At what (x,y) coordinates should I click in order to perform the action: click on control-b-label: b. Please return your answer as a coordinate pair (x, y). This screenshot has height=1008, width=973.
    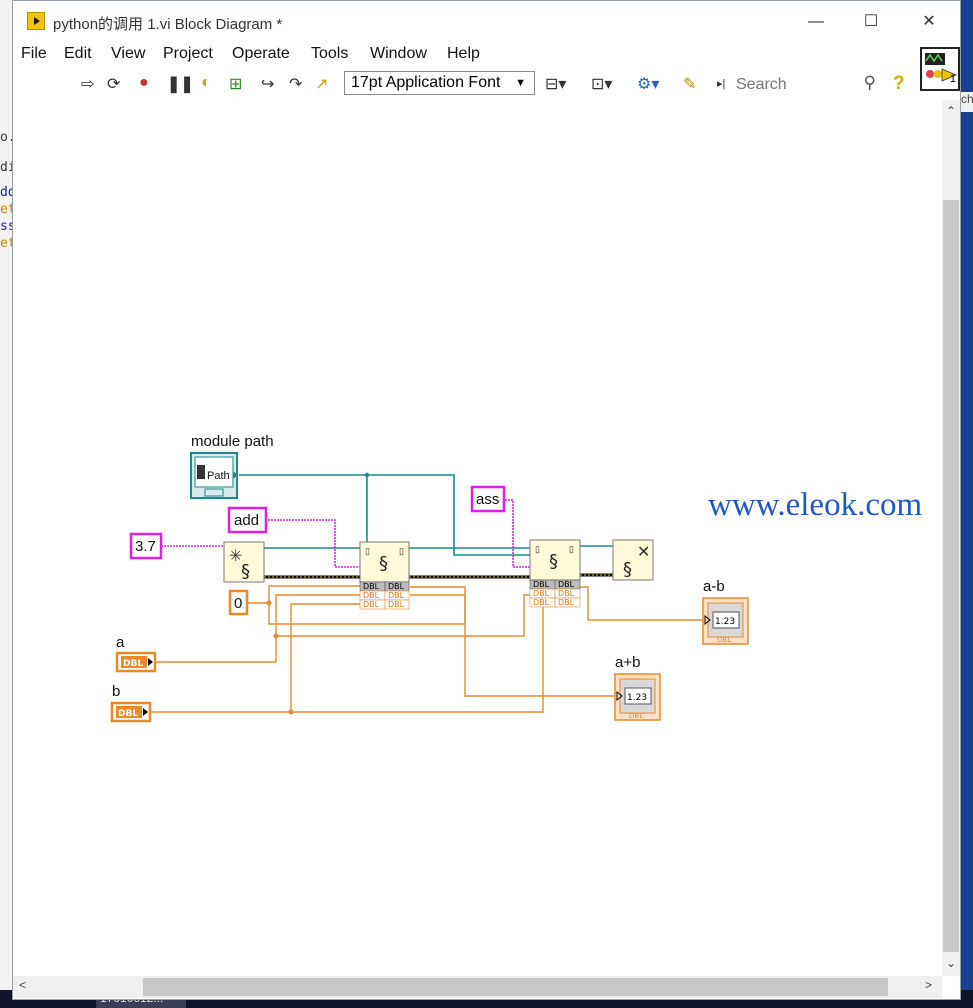
    Looking at the image, I should click on (116, 691).